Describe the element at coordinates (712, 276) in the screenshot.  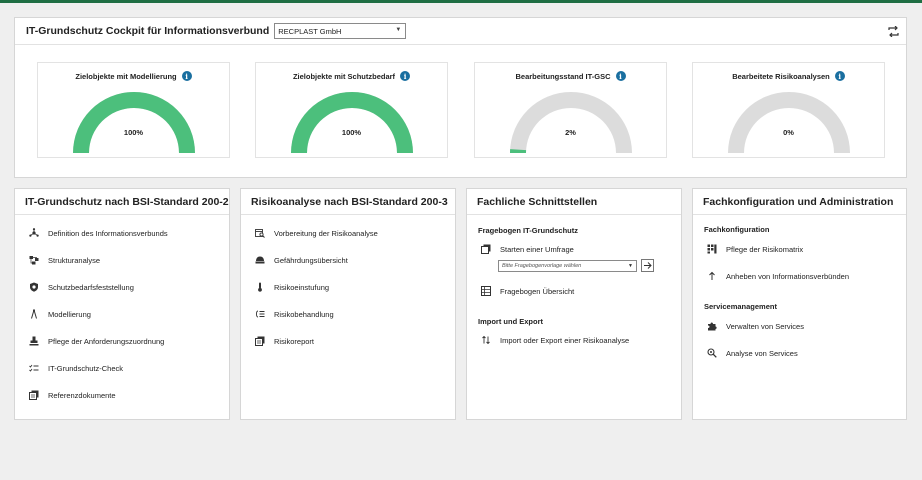
I see `raise-icon` at that location.